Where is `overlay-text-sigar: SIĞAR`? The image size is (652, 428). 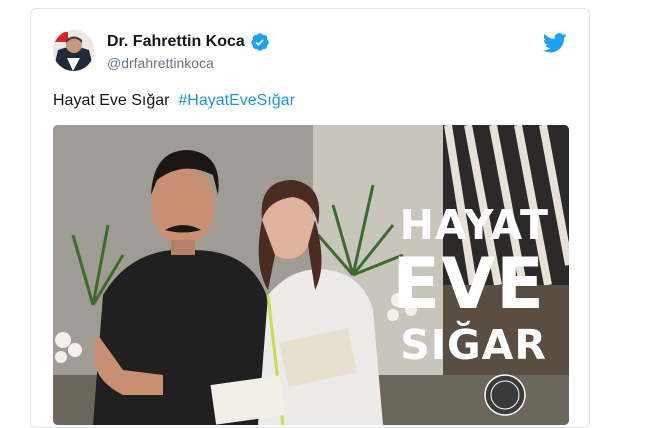
overlay-text-sigar: SIĞAR is located at coordinates (473, 345).